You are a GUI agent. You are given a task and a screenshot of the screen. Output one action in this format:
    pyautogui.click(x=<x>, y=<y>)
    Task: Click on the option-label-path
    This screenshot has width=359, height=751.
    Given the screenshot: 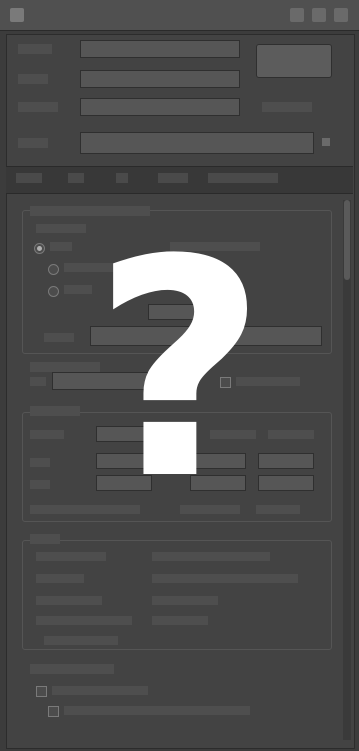 What is the action you would take?
    pyautogui.click(x=59, y=337)
    